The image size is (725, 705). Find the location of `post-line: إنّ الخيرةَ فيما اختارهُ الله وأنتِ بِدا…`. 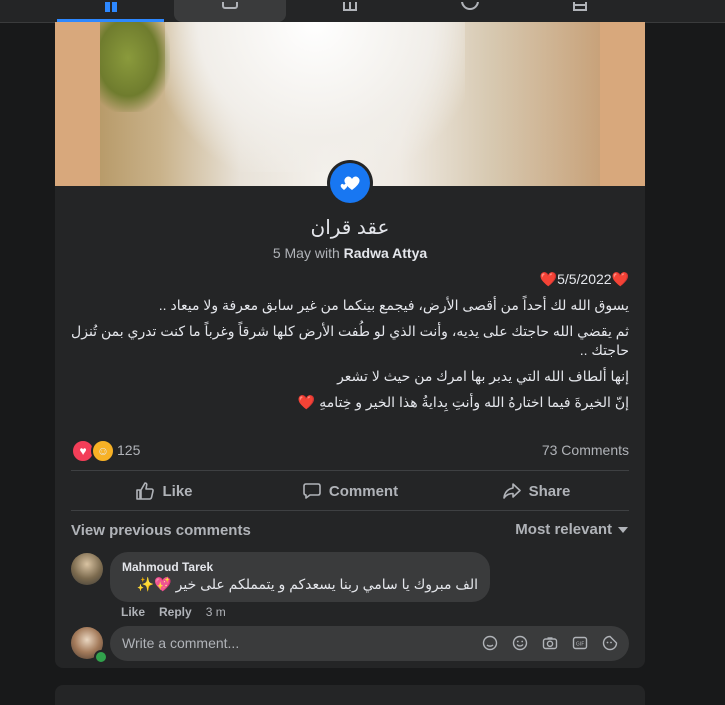

post-line: إنّ الخيرةَ فيما اختارهُ الله وأنتِ بِدا… is located at coordinates (463, 402).